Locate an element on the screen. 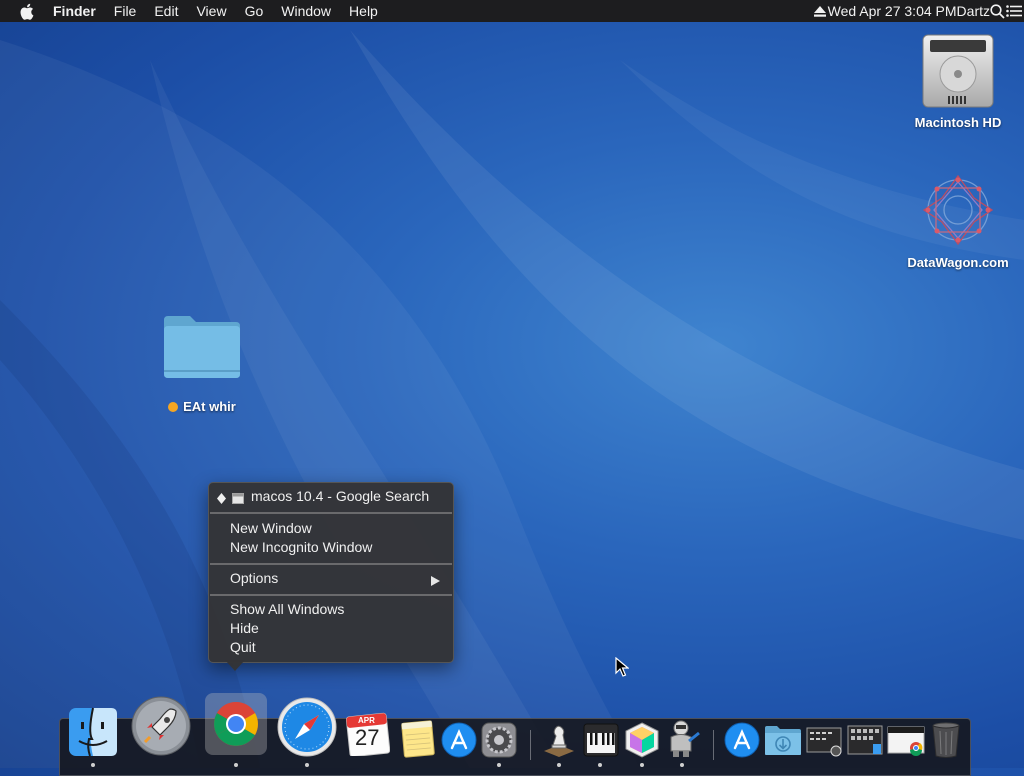 The width and height of the screenshot is (1024, 776). mouse-cursor-icon is located at coordinates (622, 667).